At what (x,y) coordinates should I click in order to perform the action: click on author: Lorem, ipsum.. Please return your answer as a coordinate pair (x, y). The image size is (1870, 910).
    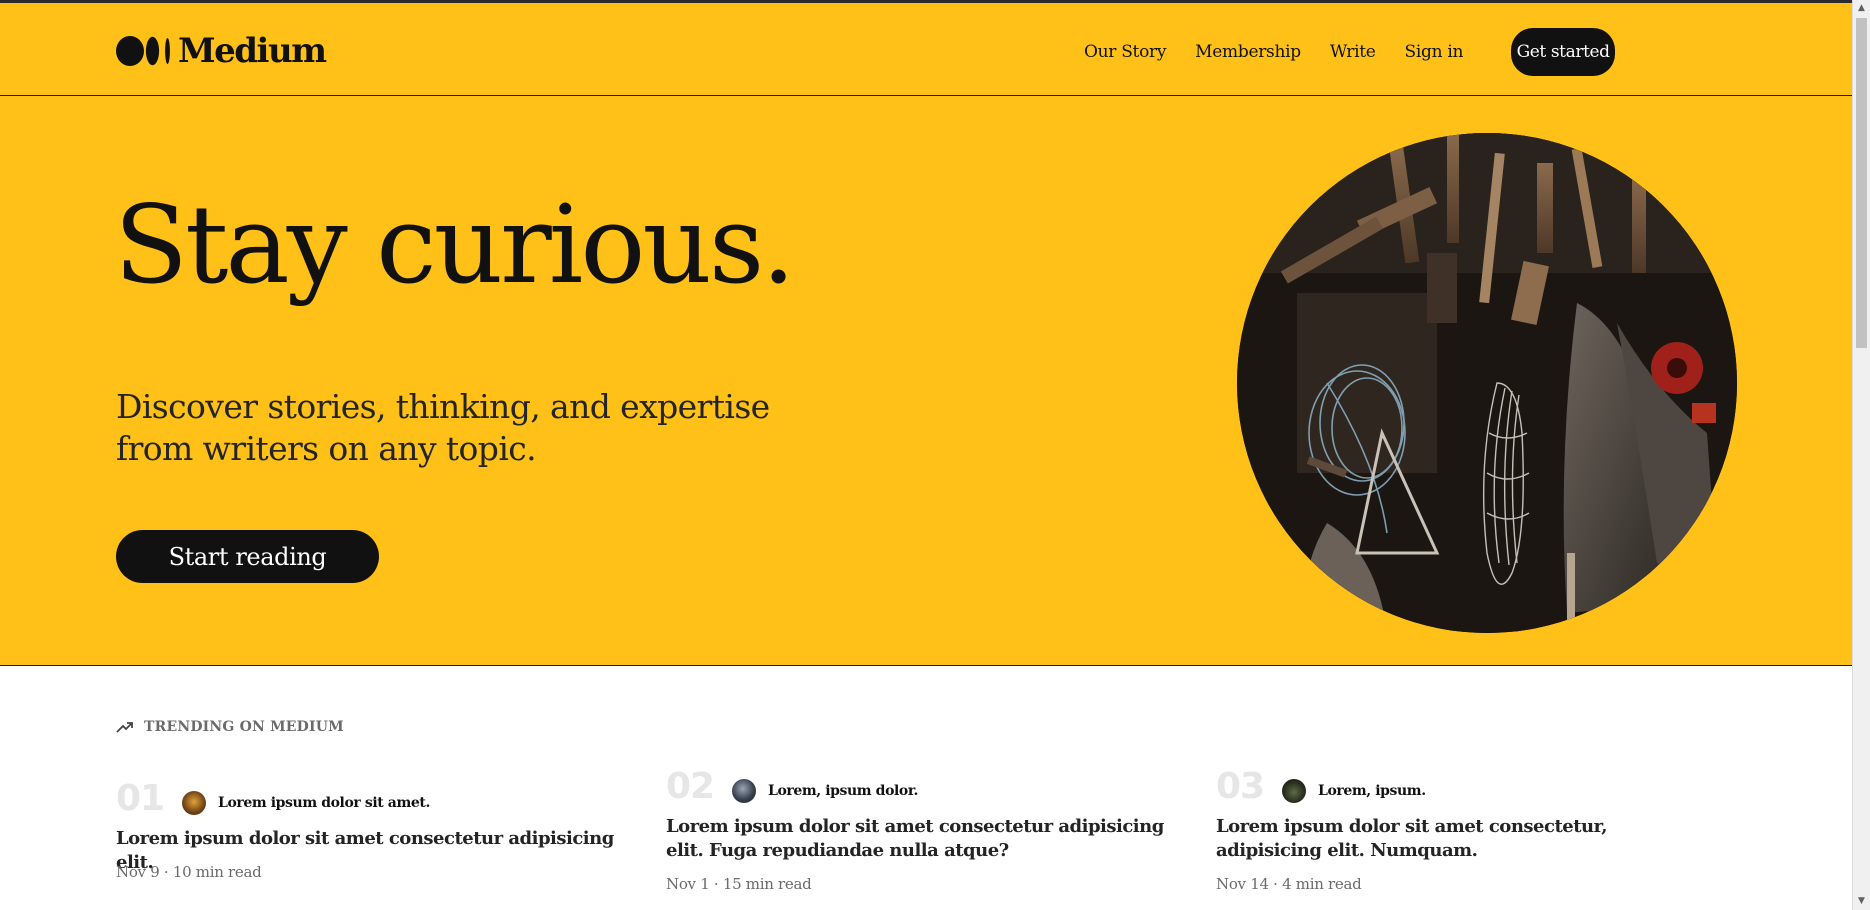
    Looking at the image, I should click on (1354, 791).